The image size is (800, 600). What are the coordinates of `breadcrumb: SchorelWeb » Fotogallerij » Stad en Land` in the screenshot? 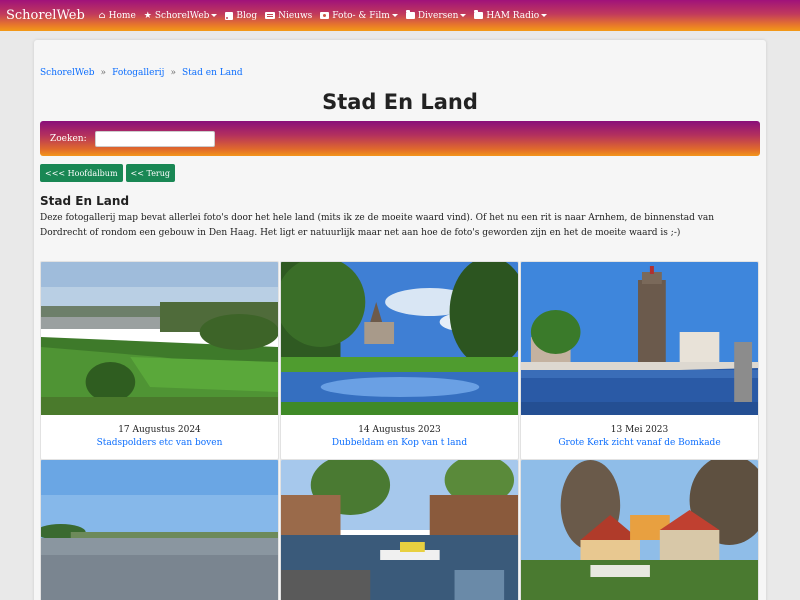 It's located at (141, 73).